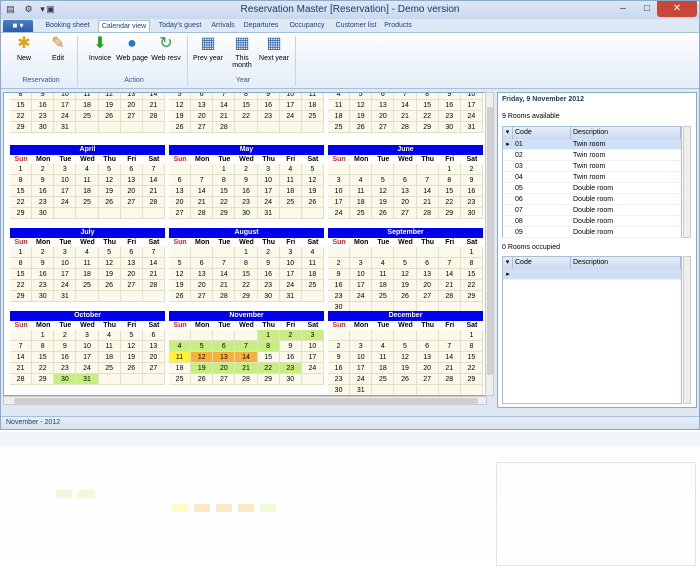  What do you see at coordinates (592, 144) in the screenshot?
I see `table-row: ▸ 01 Twin room` at bounding box center [592, 144].